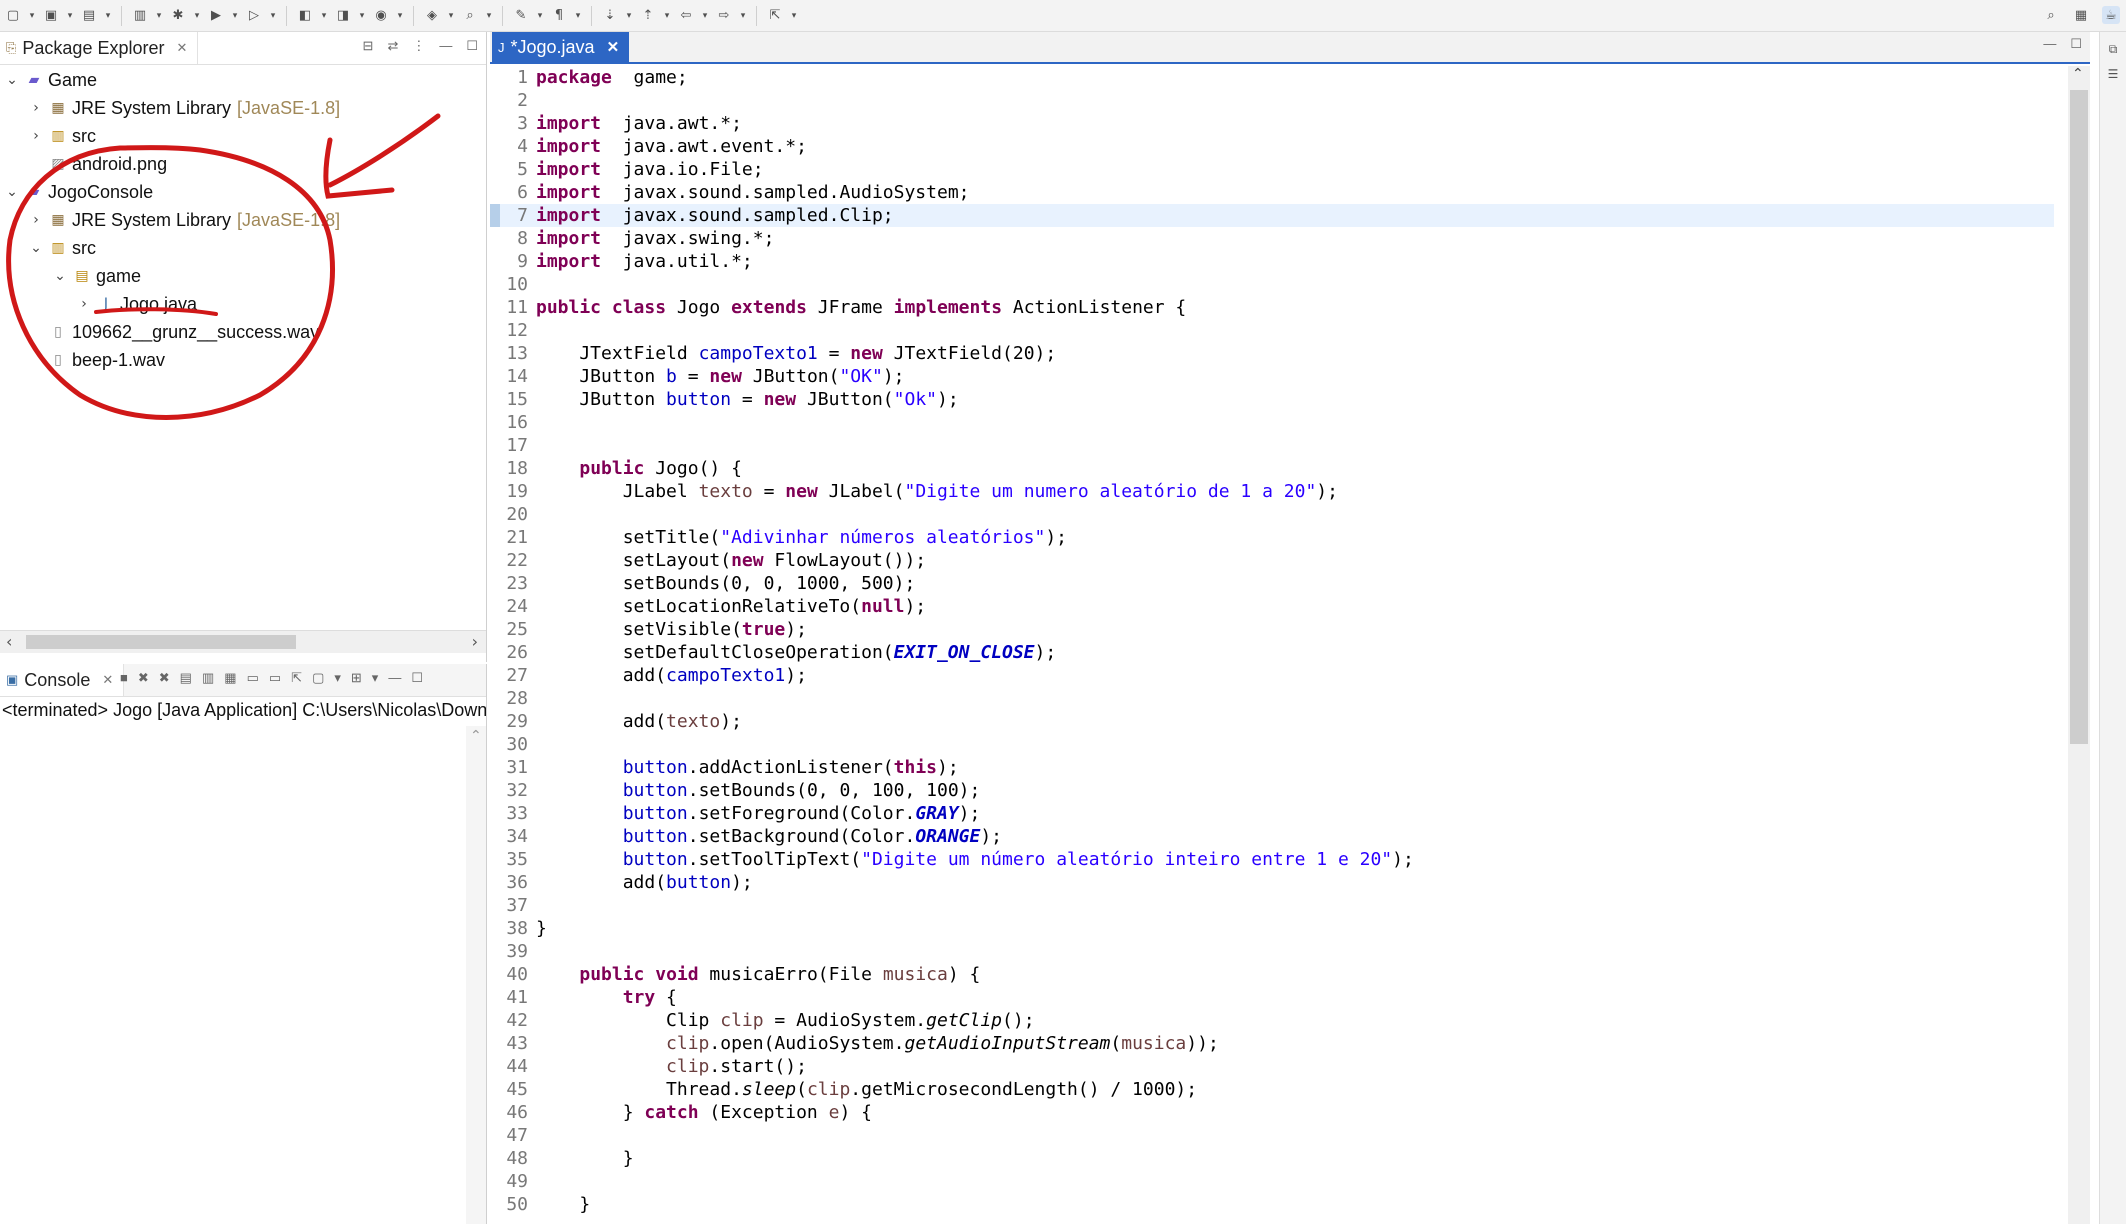  Describe the element at coordinates (243, 80) in the screenshot. I see `tree-item: ⌄ ▰ Game` at that location.